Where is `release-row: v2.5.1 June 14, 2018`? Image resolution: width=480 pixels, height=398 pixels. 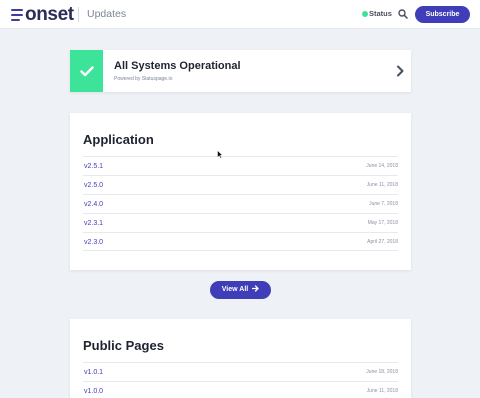 release-row: v2.5.1 June 14, 2018 is located at coordinates (240, 165).